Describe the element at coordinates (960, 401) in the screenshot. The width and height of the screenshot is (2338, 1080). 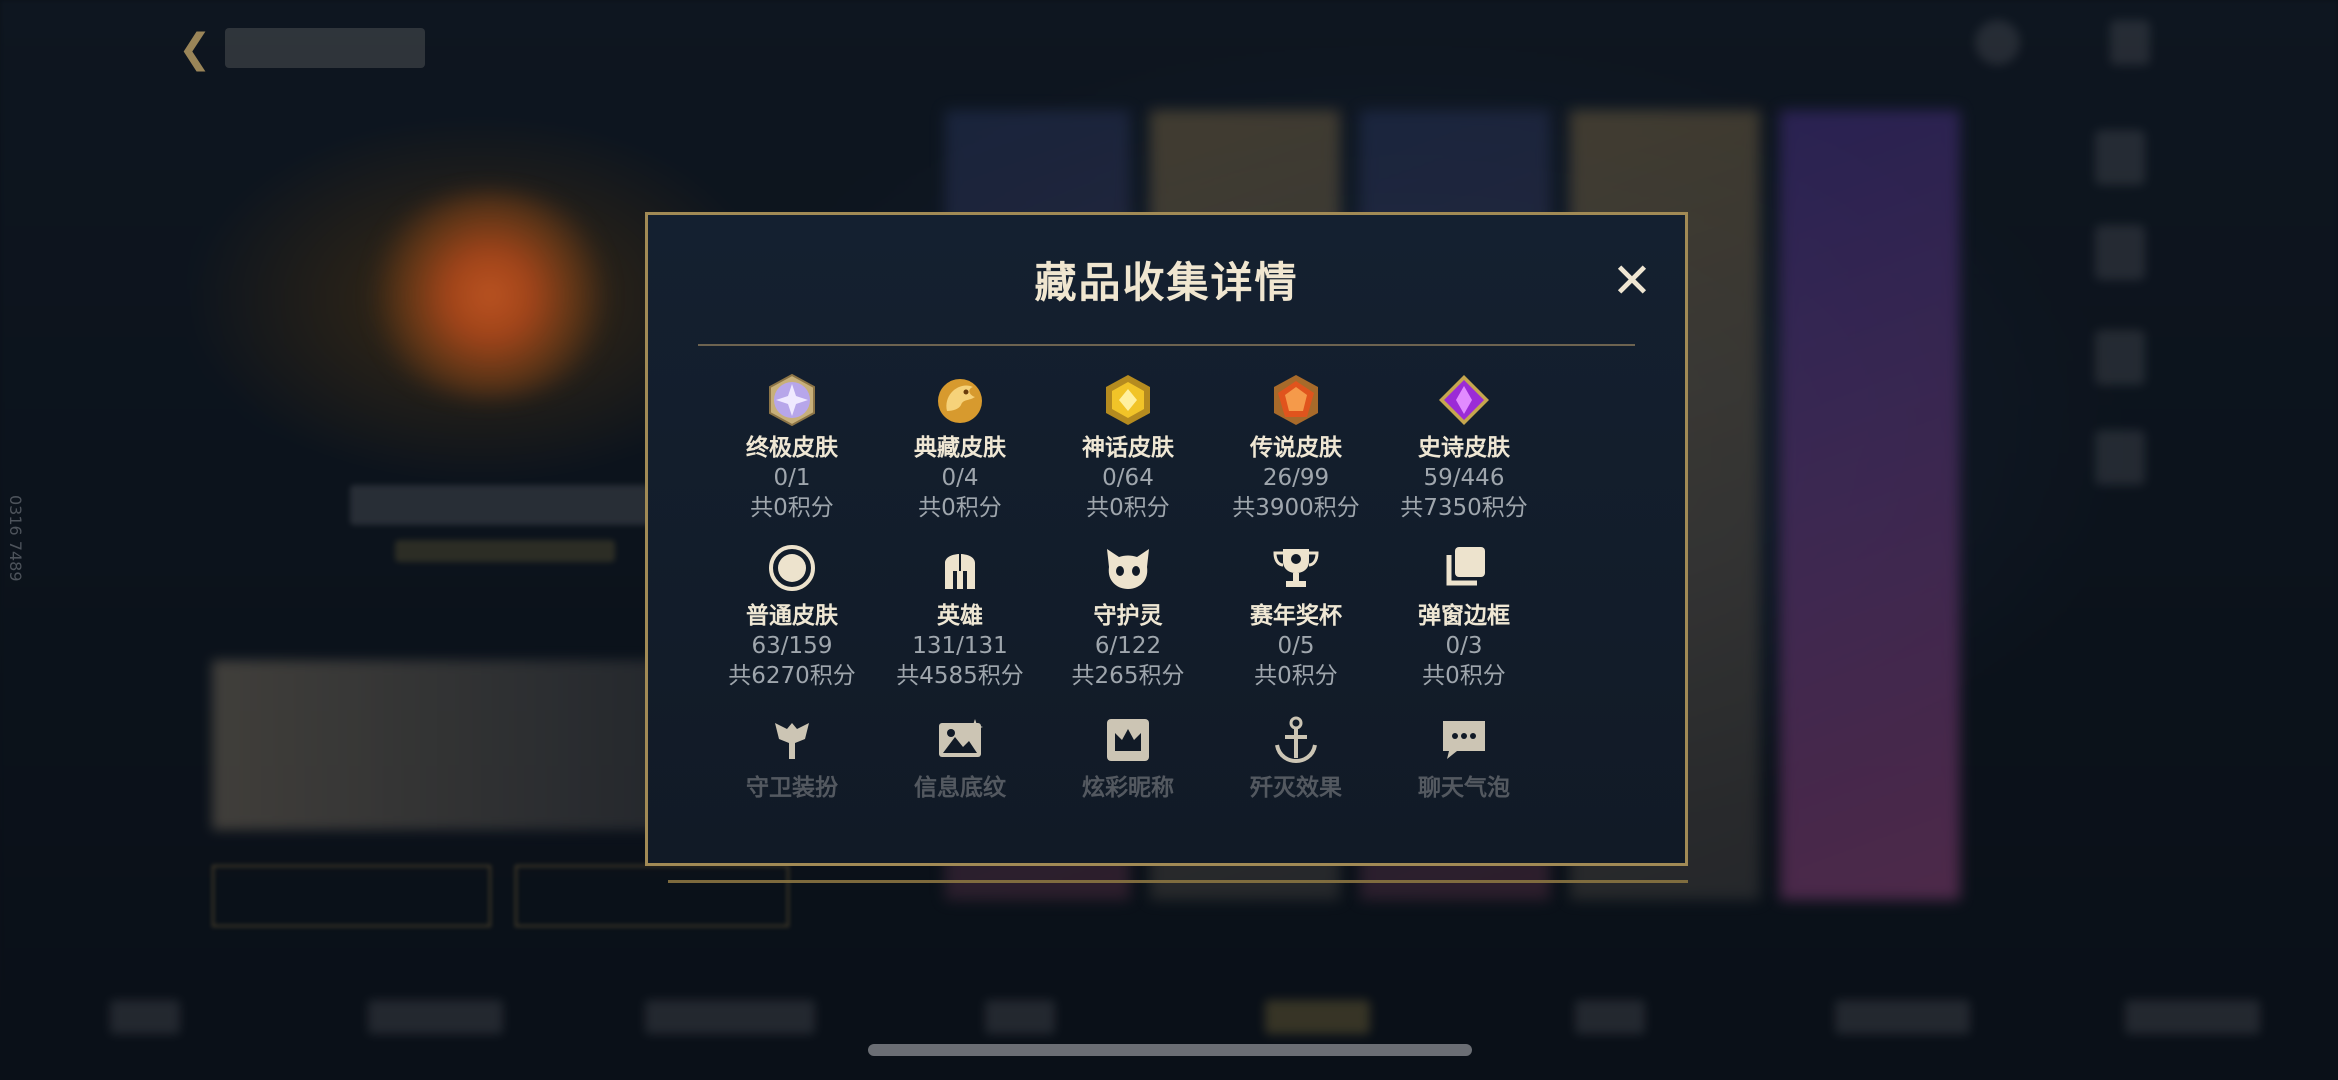
I see `collector-skin-dragon-icon` at that location.